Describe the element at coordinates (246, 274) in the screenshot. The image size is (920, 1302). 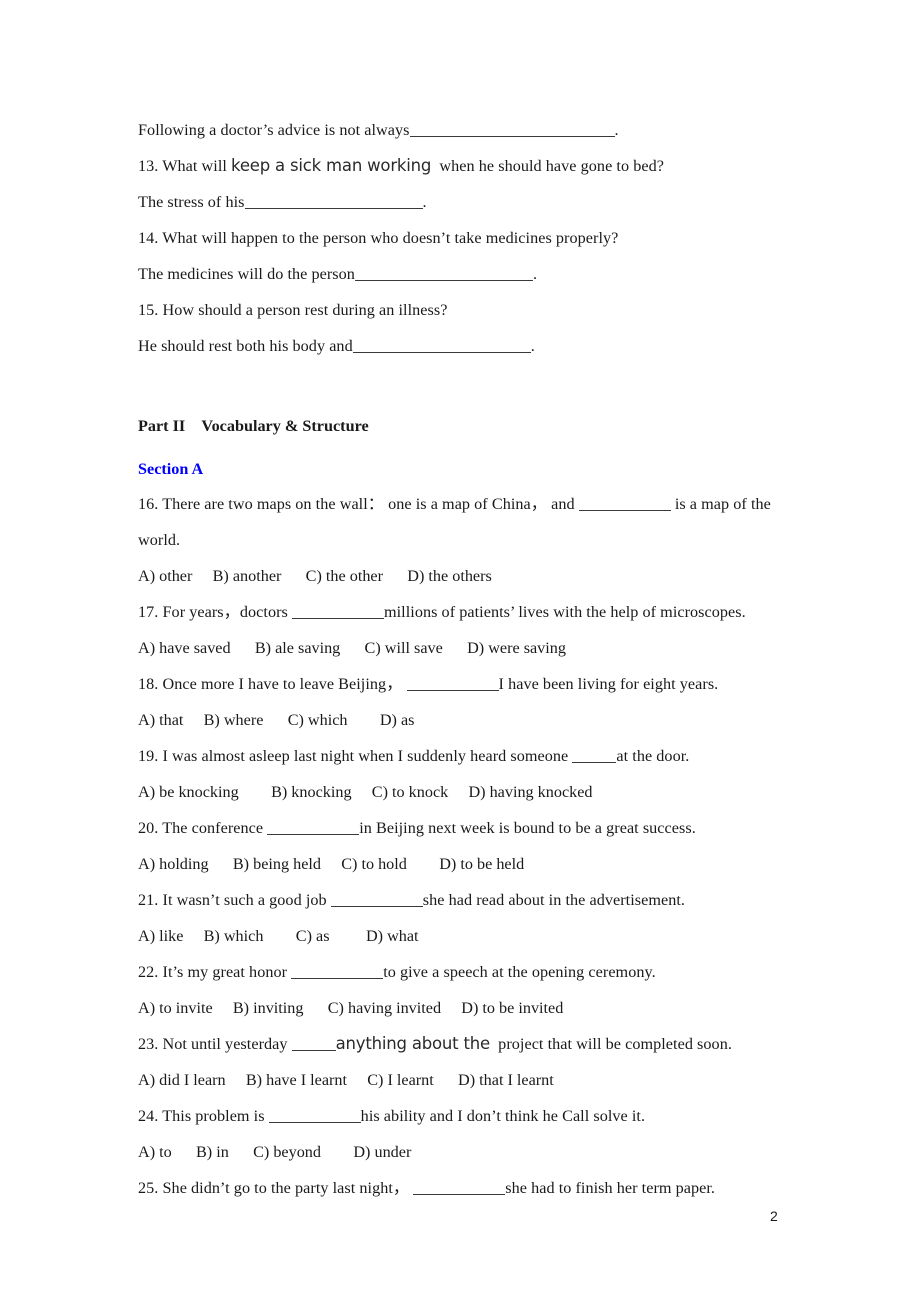
I see `answer-text-14-before: The medicines will do the person` at that location.